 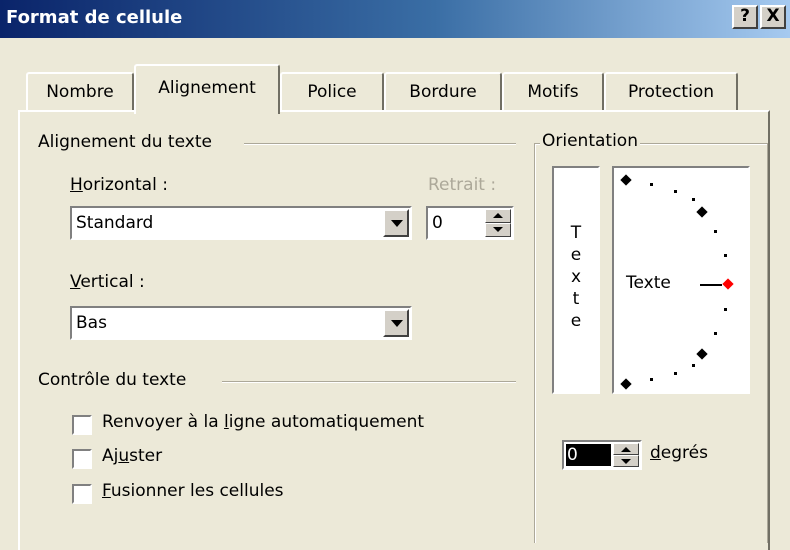 I want to click on tab-label: Bordure, so click(x=443, y=92).